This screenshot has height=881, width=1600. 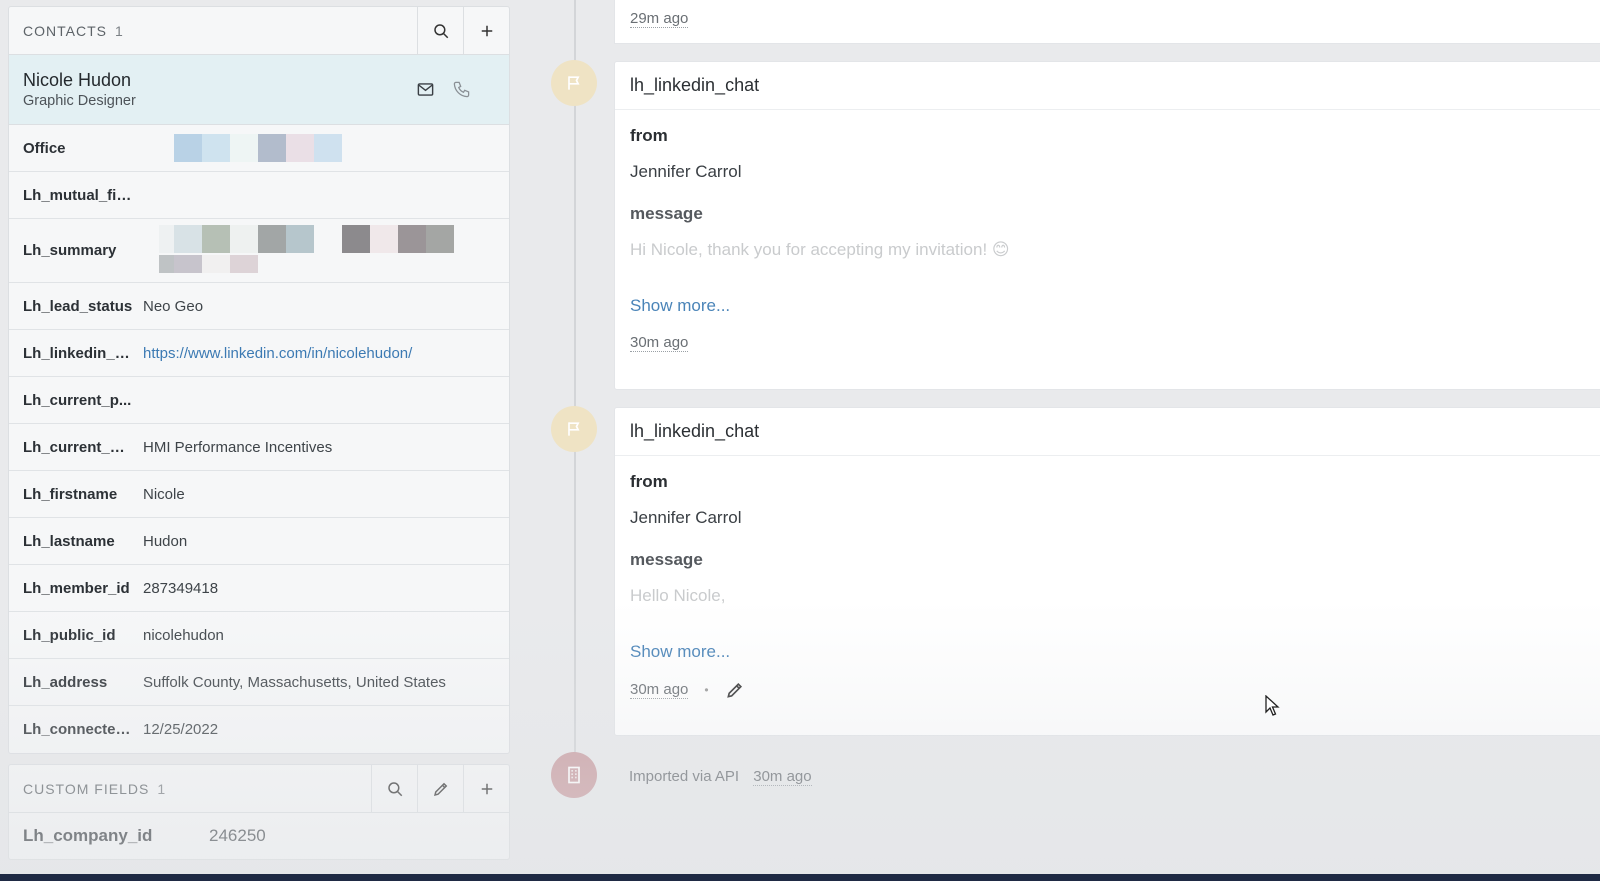 What do you see at coordinates (800, 877) in the screenshot?
I see `taskbar-strip` at bounding box center [800, 877].